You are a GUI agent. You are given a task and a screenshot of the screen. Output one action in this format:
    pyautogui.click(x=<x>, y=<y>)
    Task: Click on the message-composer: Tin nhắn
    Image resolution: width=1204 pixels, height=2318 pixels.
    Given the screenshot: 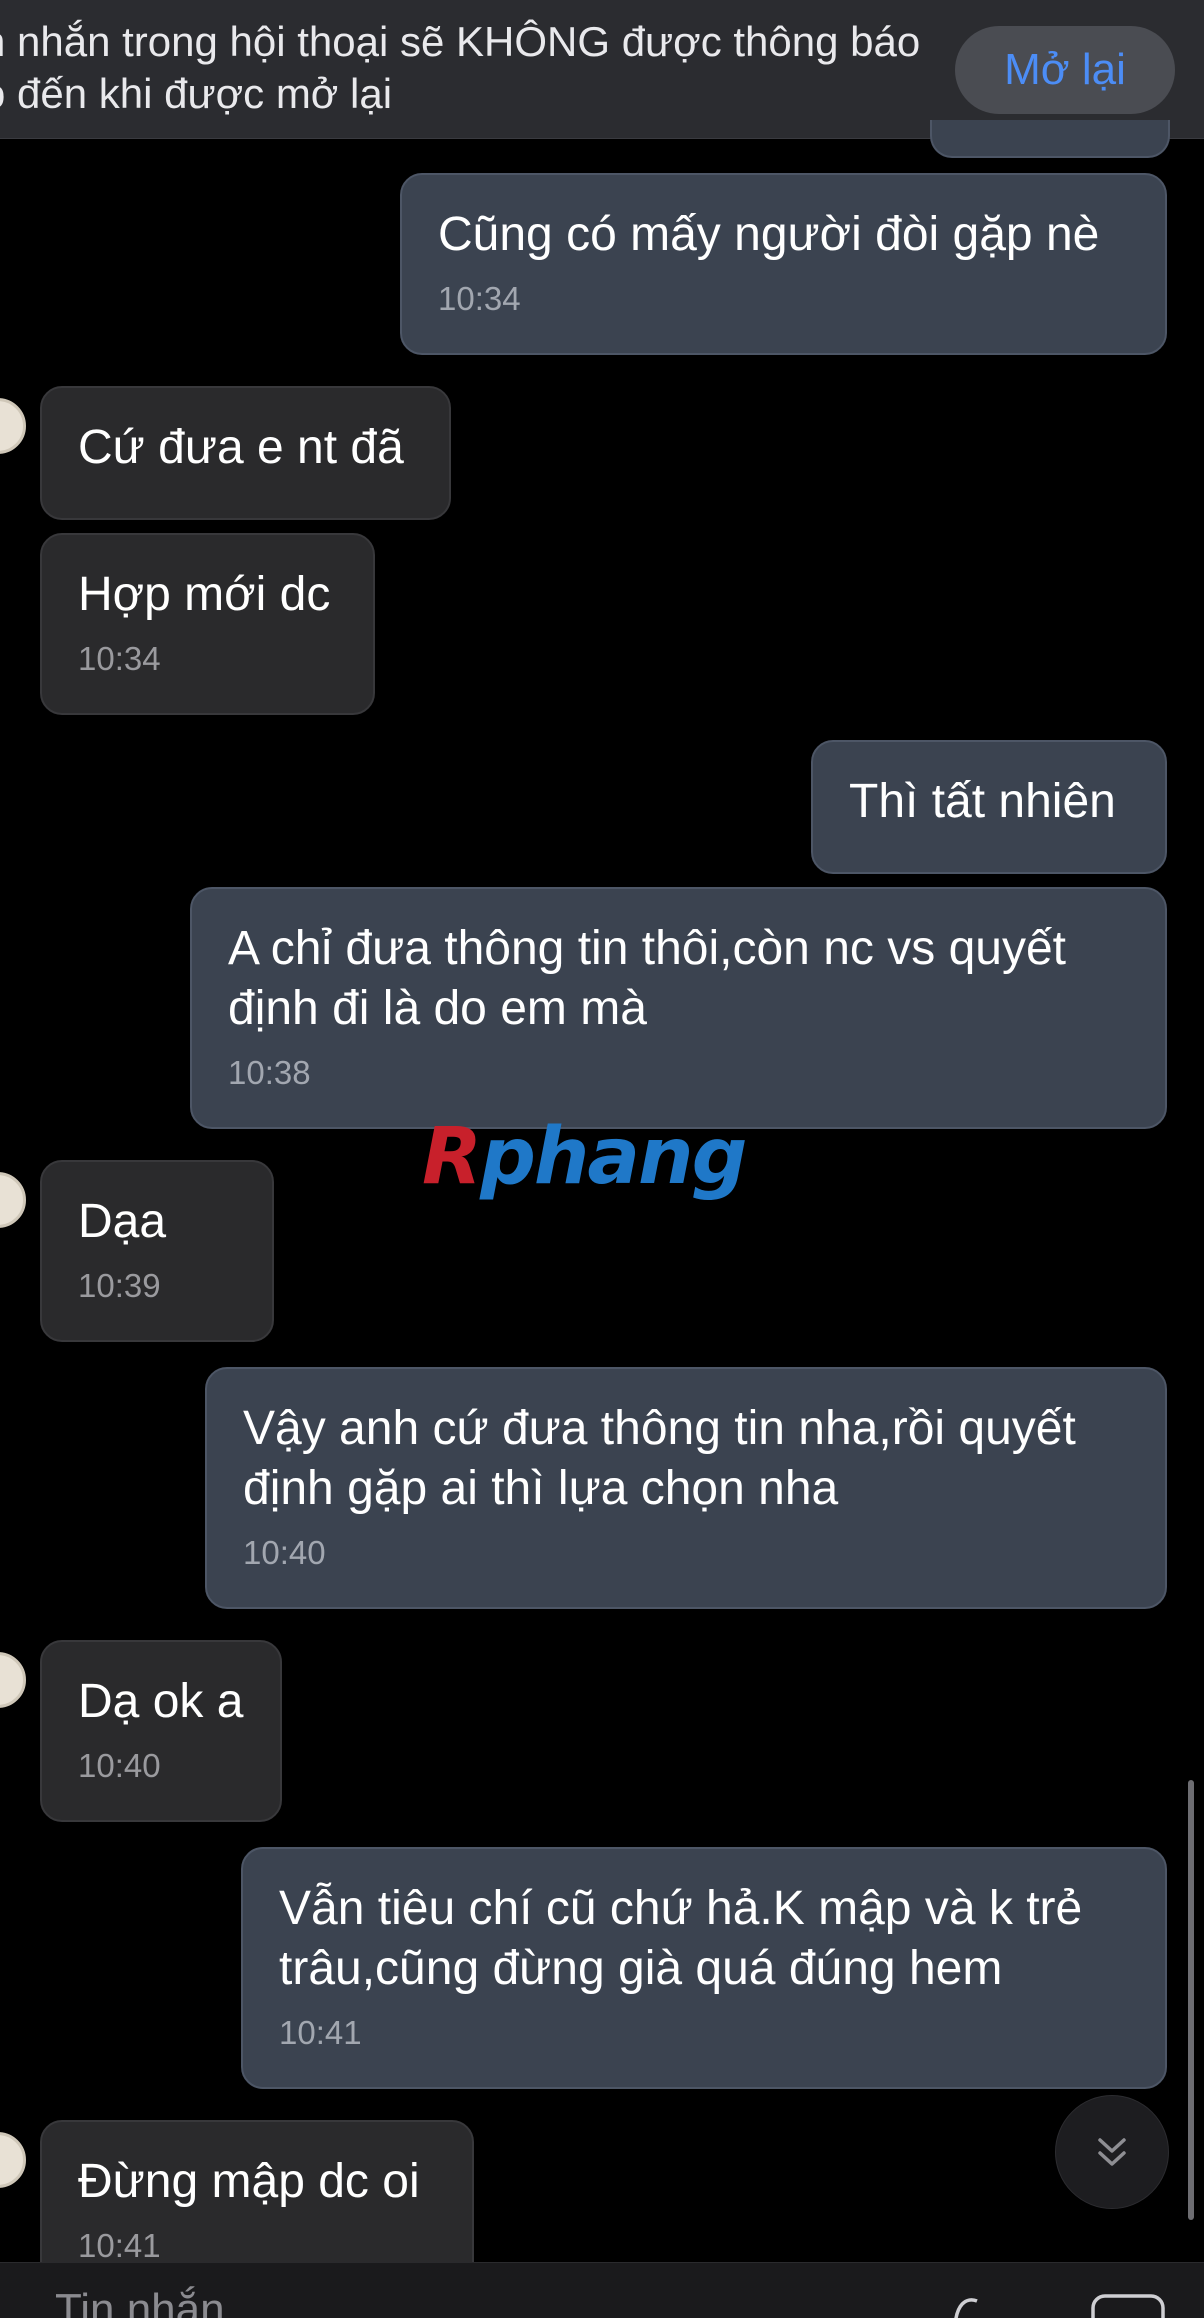 What is the action you would take?
    pyautogui.click(x=602, y=2290)
    